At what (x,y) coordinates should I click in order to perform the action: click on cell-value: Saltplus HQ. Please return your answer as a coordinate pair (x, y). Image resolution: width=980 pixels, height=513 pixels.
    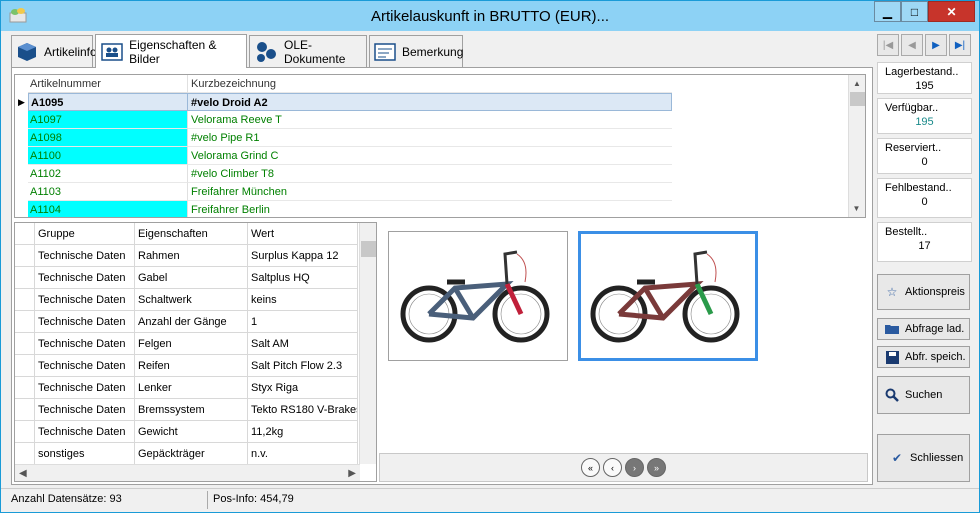
    Looking at the image, I should click on (303, 278).